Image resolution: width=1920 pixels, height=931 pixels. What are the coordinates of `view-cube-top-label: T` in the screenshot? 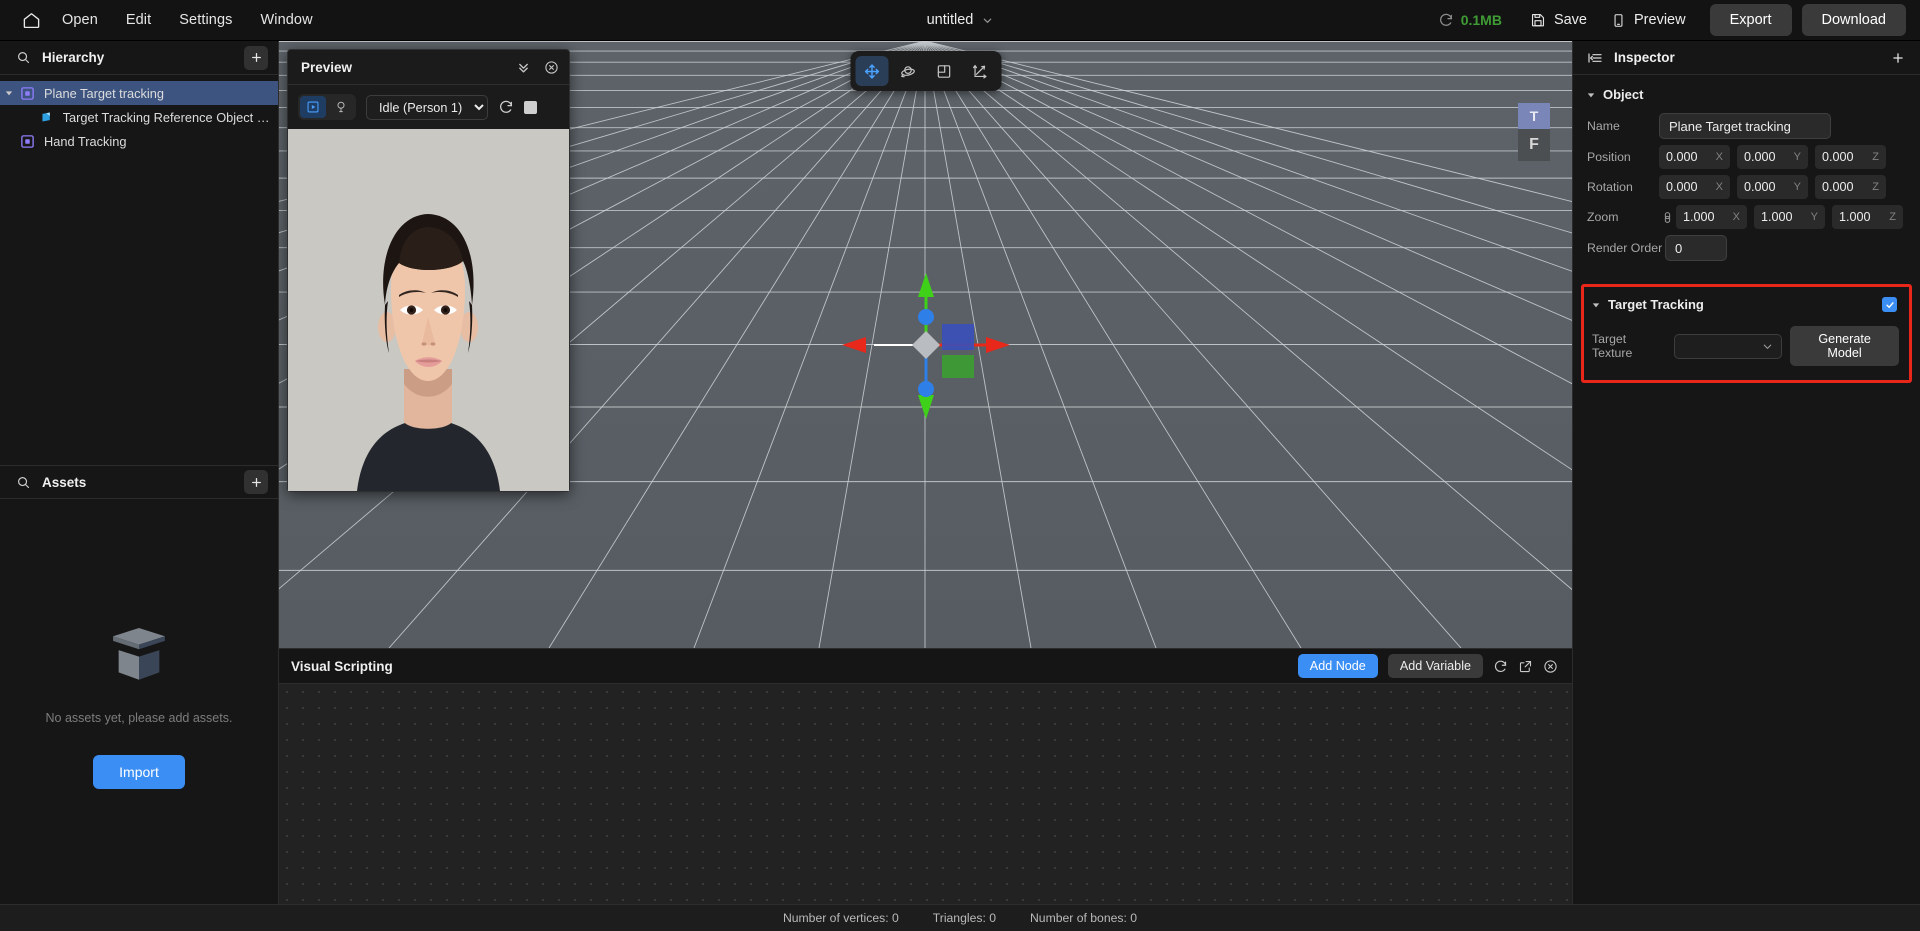 It's located at (1534, 116).